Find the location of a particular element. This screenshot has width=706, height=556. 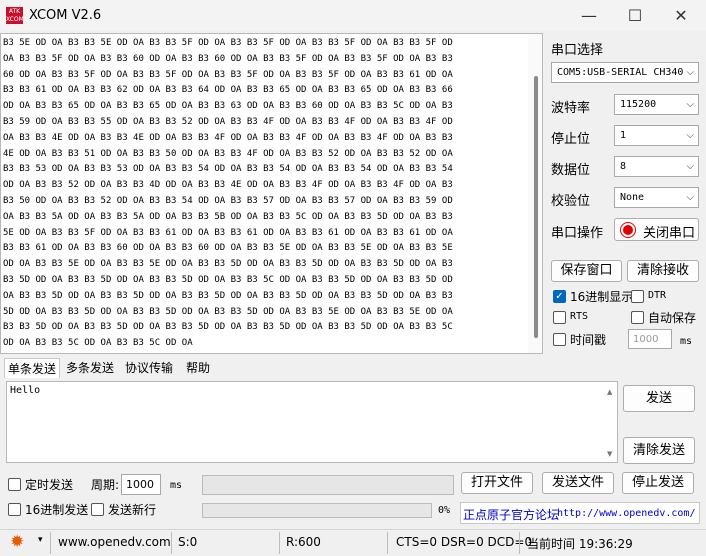

hex-display-label: 16进制显示 is located at coordinates (602, 297).